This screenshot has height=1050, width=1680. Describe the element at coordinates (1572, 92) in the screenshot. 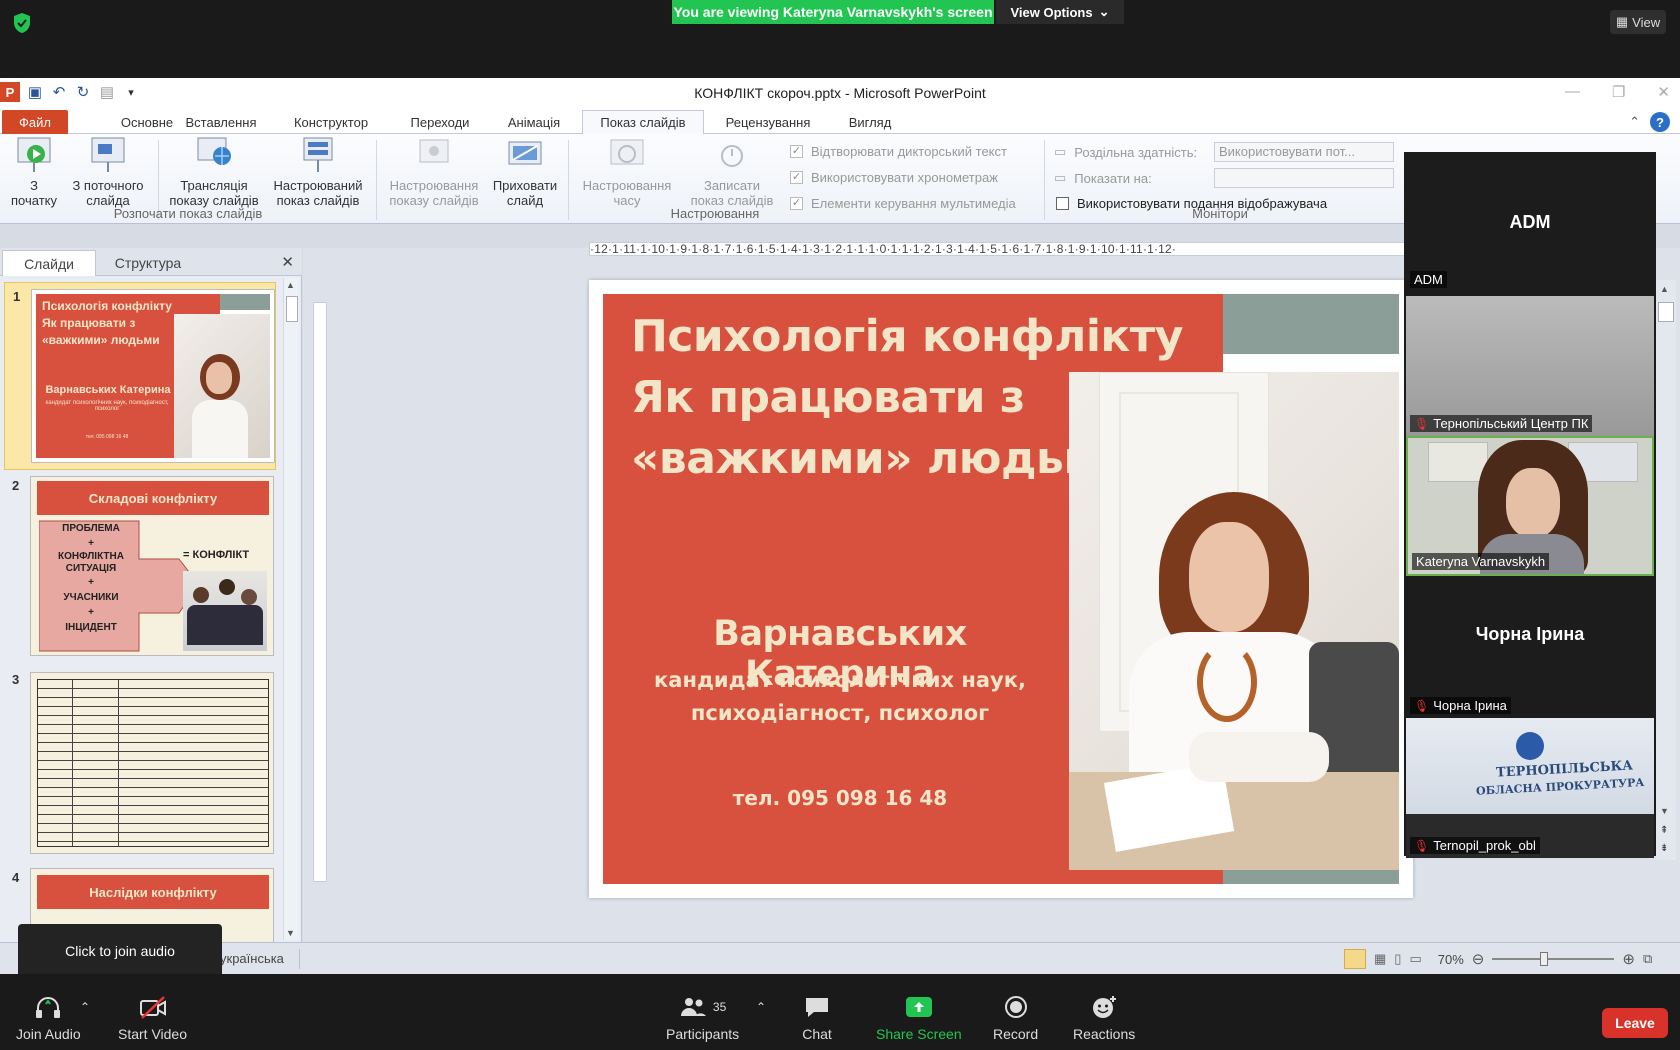

I see `minimize-icon: —` at that location.